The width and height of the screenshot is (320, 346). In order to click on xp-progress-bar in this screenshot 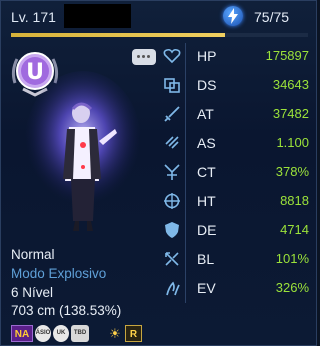, I will do `click(159, 35)`.